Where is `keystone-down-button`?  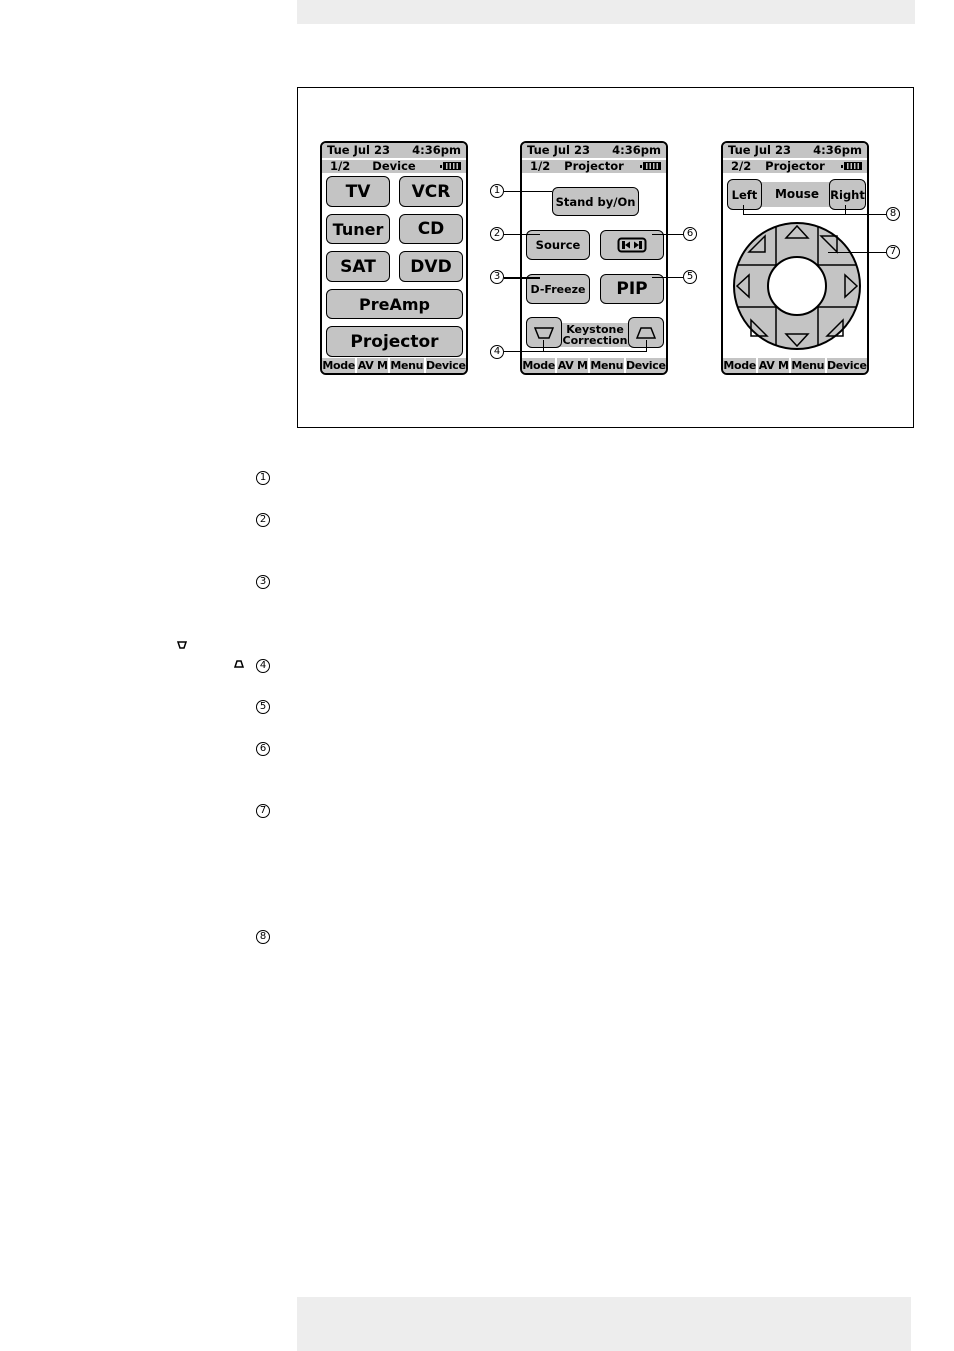 keystone-down-button is located at coordinates (544, 332).